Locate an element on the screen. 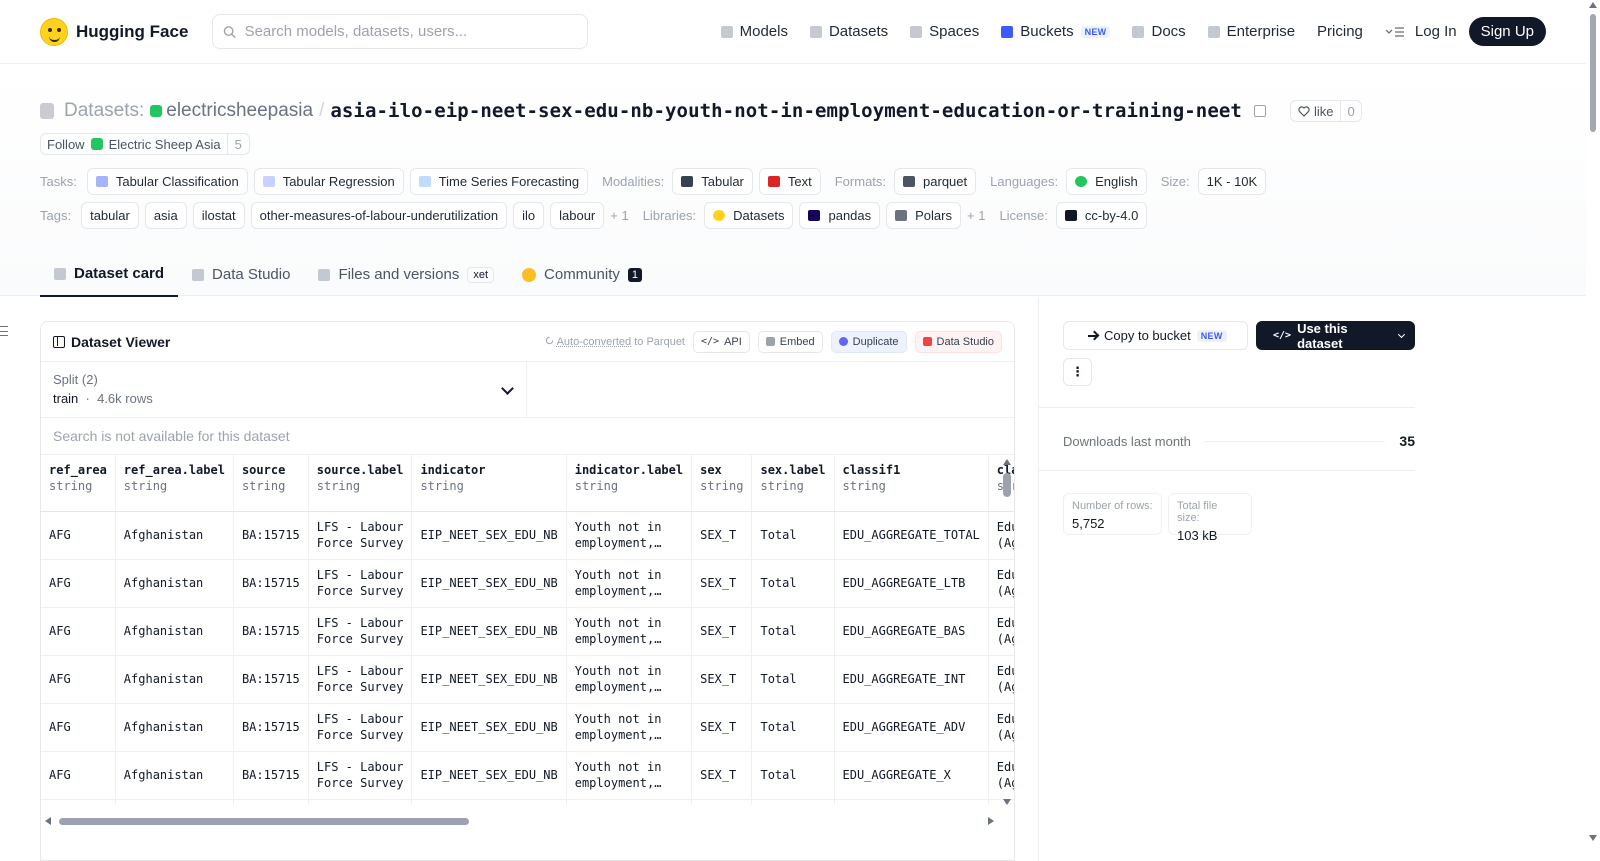  auto-converted-link: Auto-converted is located at coordinates (594, 342).